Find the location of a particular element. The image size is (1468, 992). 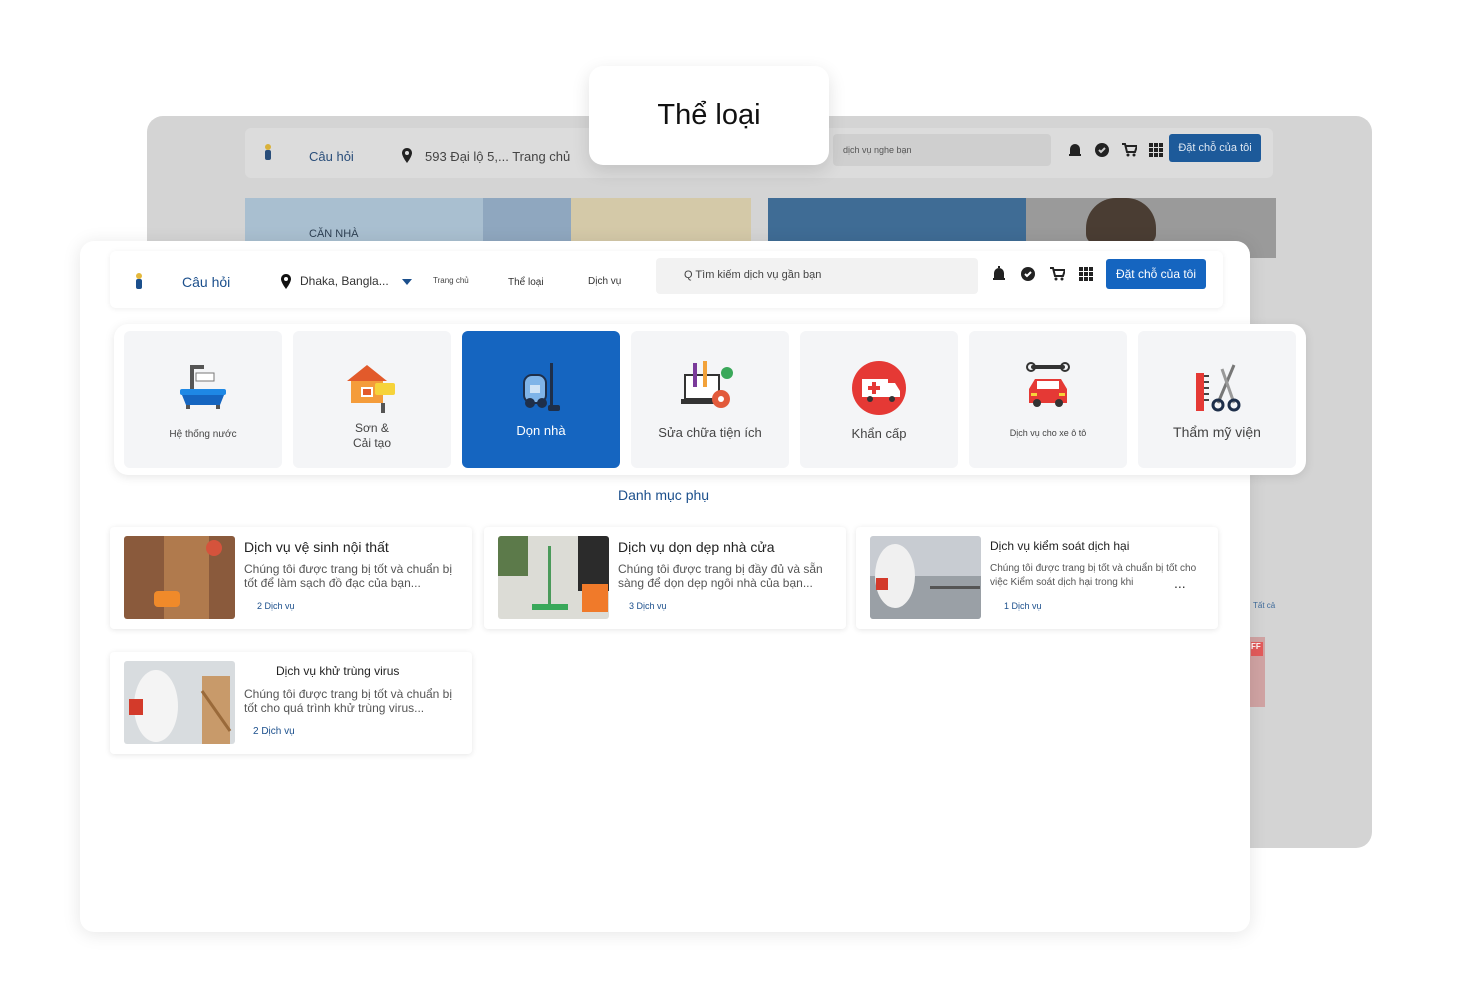

category-painting: Sơn & Cải tạo is located at coordinates (372, 399).